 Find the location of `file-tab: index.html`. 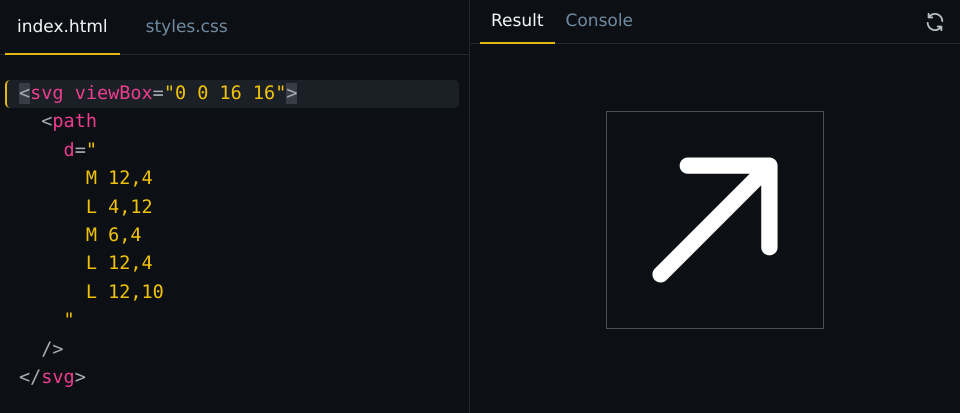

file-tab: index.html is located at coordinates (62, 27).